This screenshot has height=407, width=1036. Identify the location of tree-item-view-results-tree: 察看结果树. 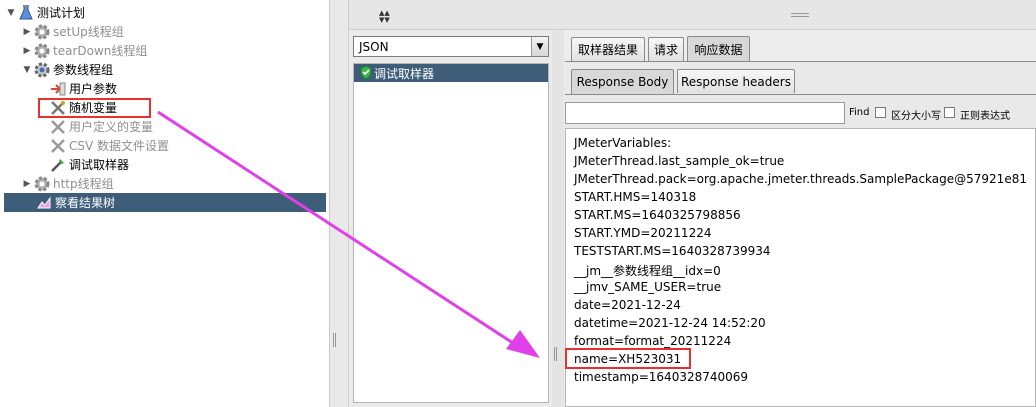
(165, 202).